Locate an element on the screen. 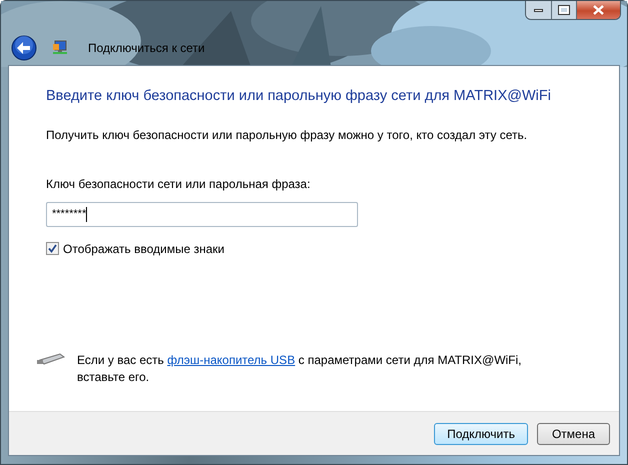 This screenshot has width=628, height=465. checkbox is located at coordinates (52, 249).